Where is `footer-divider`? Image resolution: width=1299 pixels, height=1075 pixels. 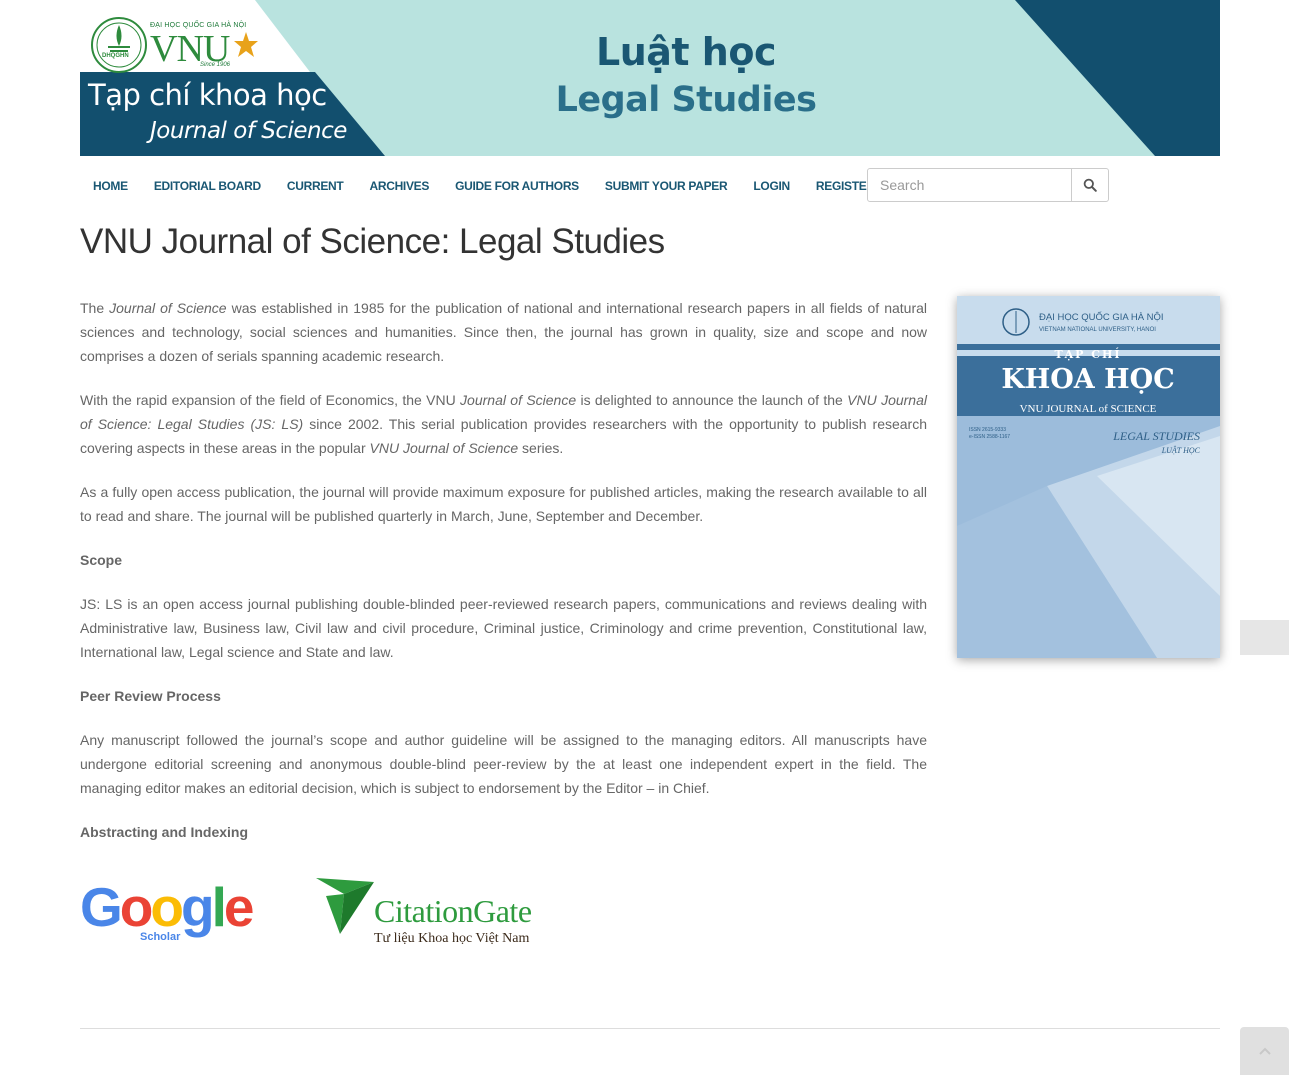 footer-divider is located at coordinates (650, 1028).